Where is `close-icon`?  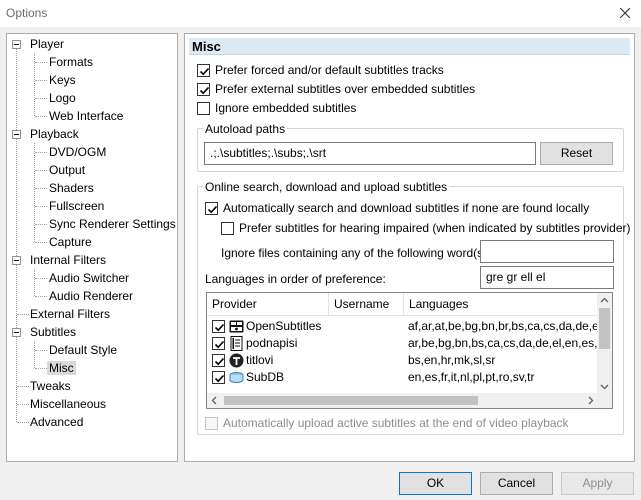
close-icon is located at coordinates (625, 13).